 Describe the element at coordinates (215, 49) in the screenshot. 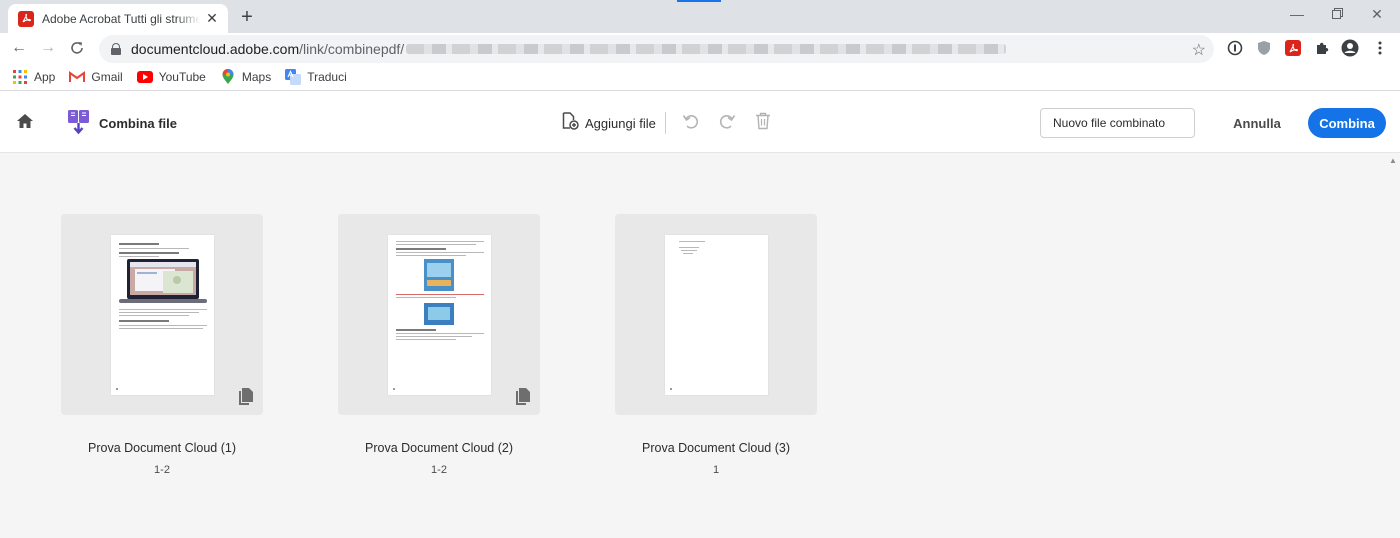

I see `url-host: documentcloud.adobe.com` at that location.